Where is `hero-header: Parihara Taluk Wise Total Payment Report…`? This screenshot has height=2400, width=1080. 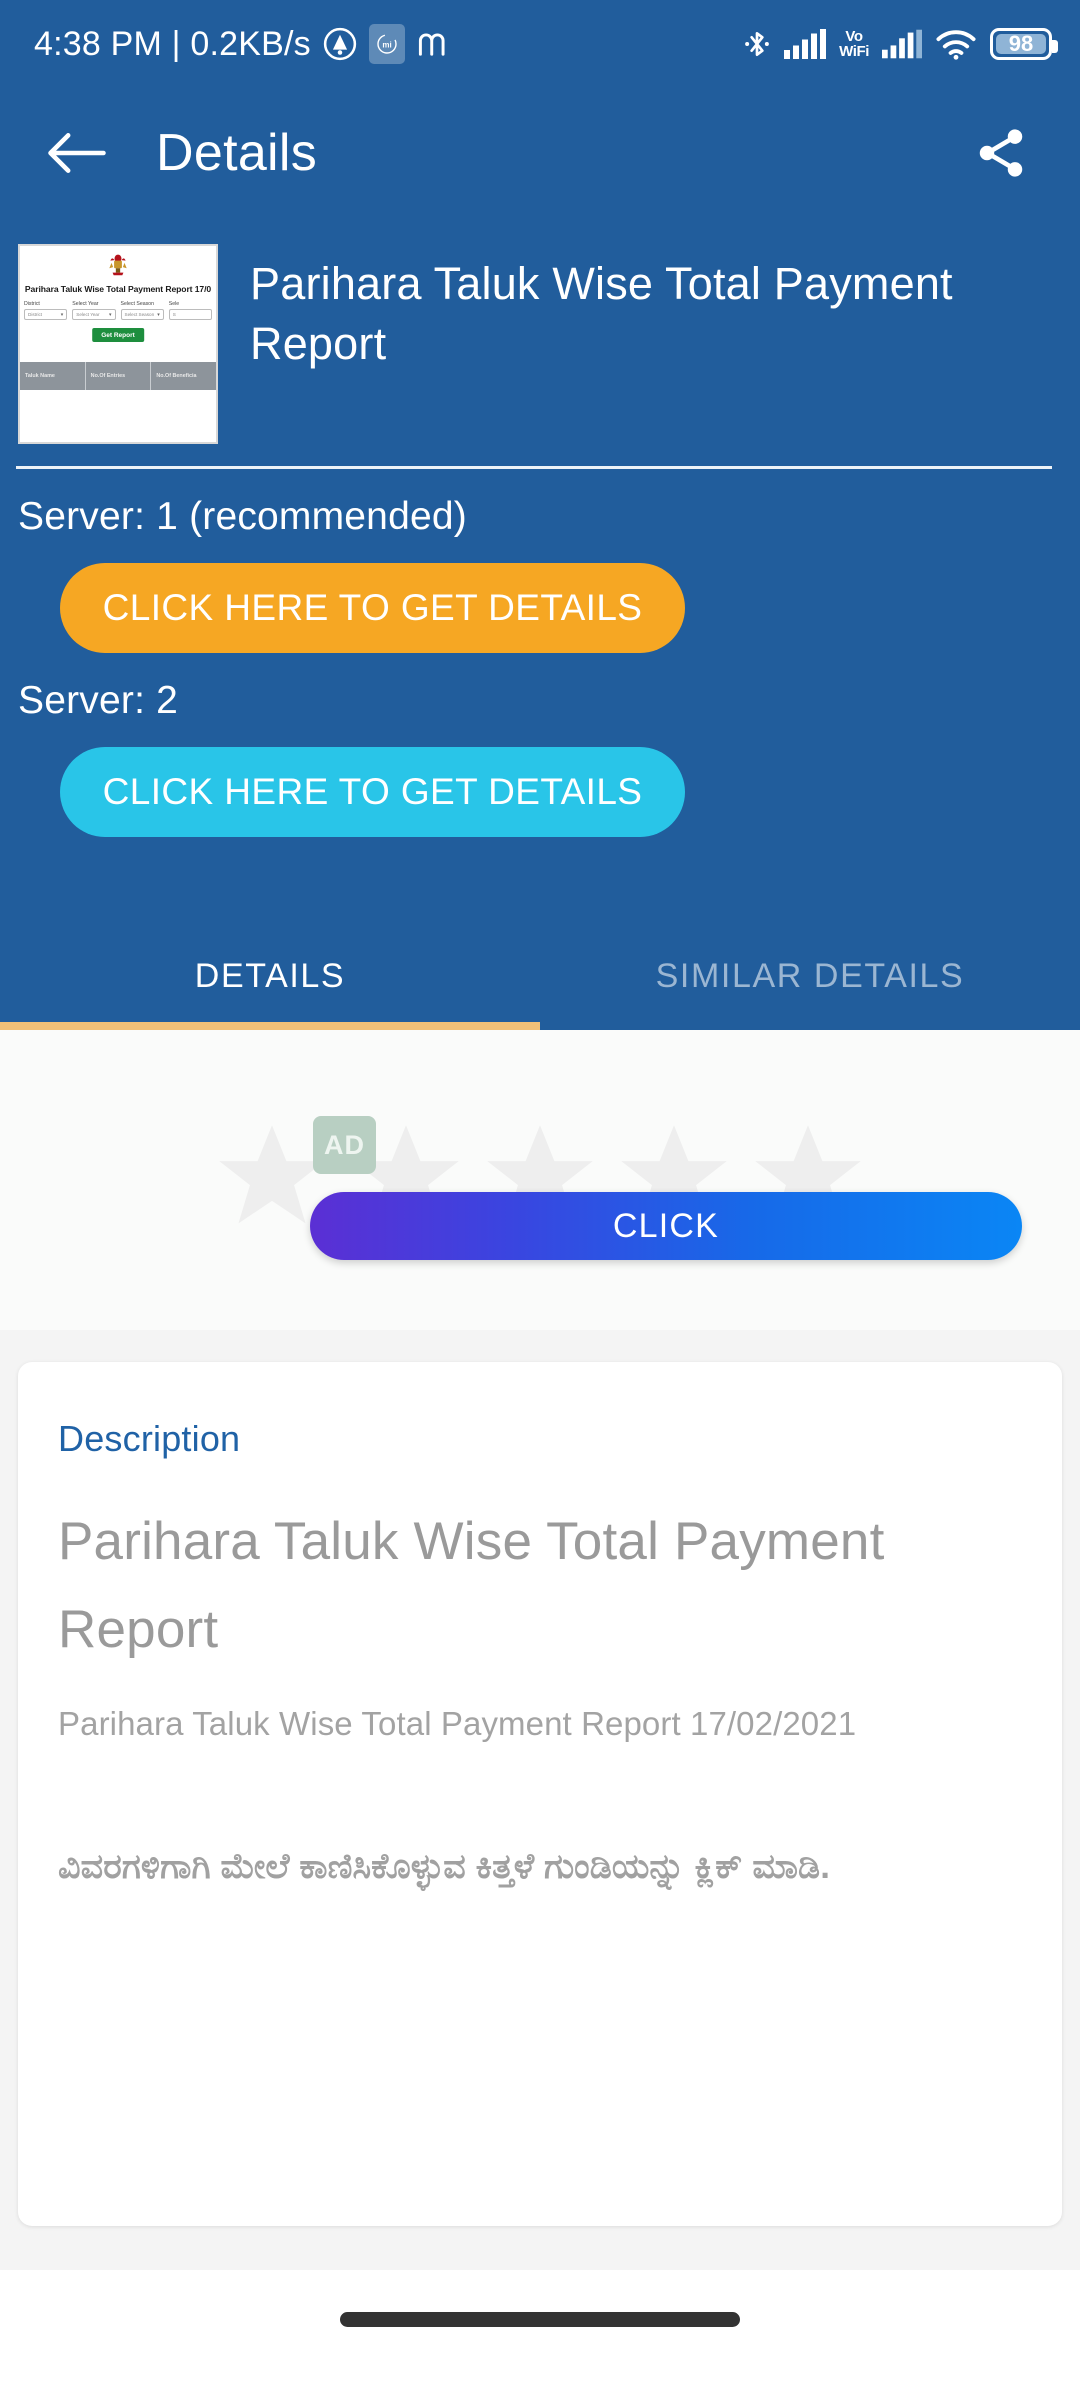 hero-header: Parihara Taluk Wise Total Payment Report… is located at coordinates (540, 331).